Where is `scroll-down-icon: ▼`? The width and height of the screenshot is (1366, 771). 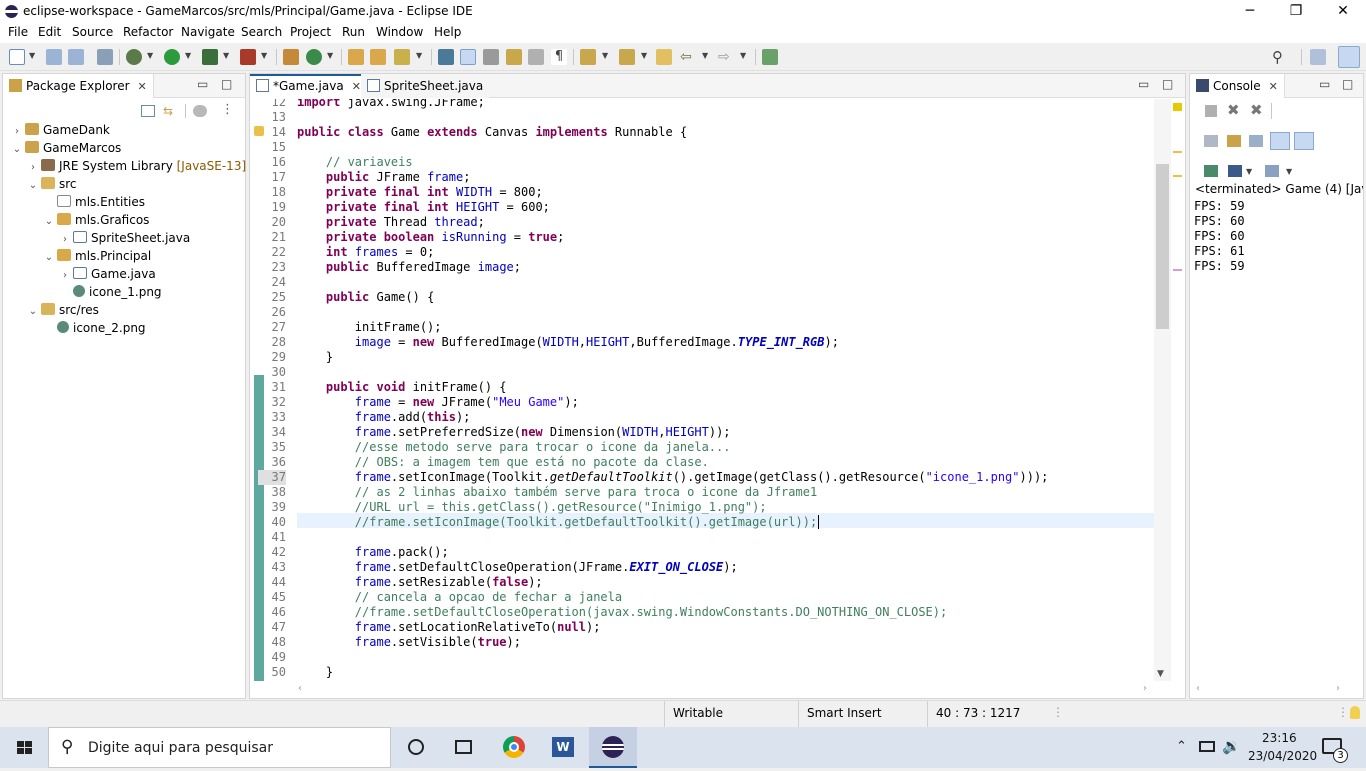 scroll-down-icon: ▼ is located at coordinates (1160, 674).